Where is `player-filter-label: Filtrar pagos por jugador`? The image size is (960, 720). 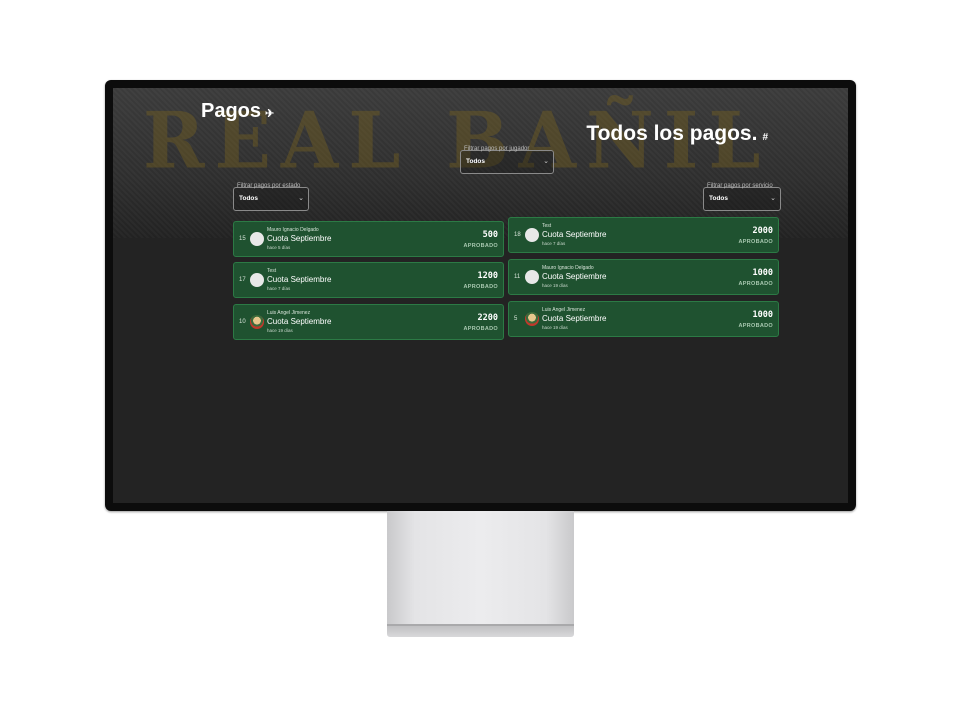 player-filter-label: Filtrar pagos por jugador is located at coordinates (497, 149).